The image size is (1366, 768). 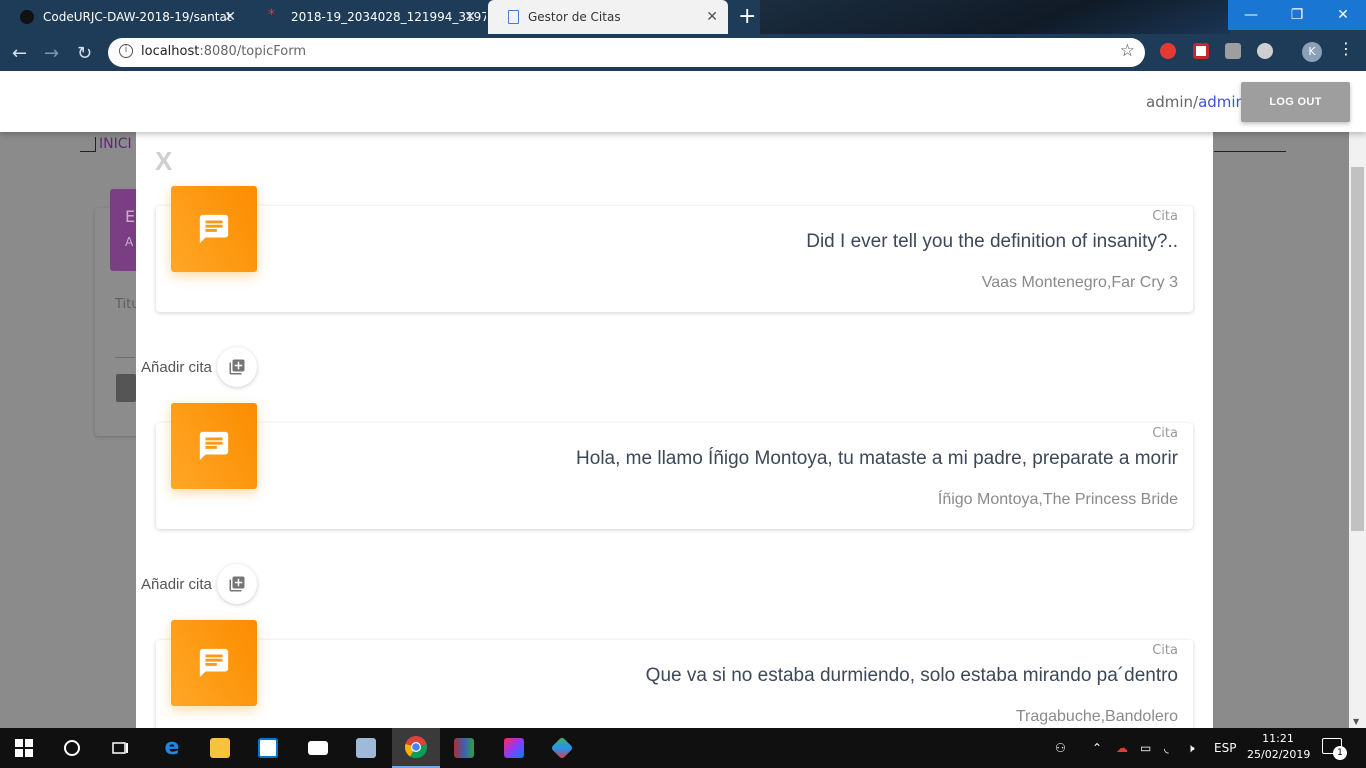 I want to click on browser-tab-active: Gestor de Citas ✕, so click(x=608, y=17).